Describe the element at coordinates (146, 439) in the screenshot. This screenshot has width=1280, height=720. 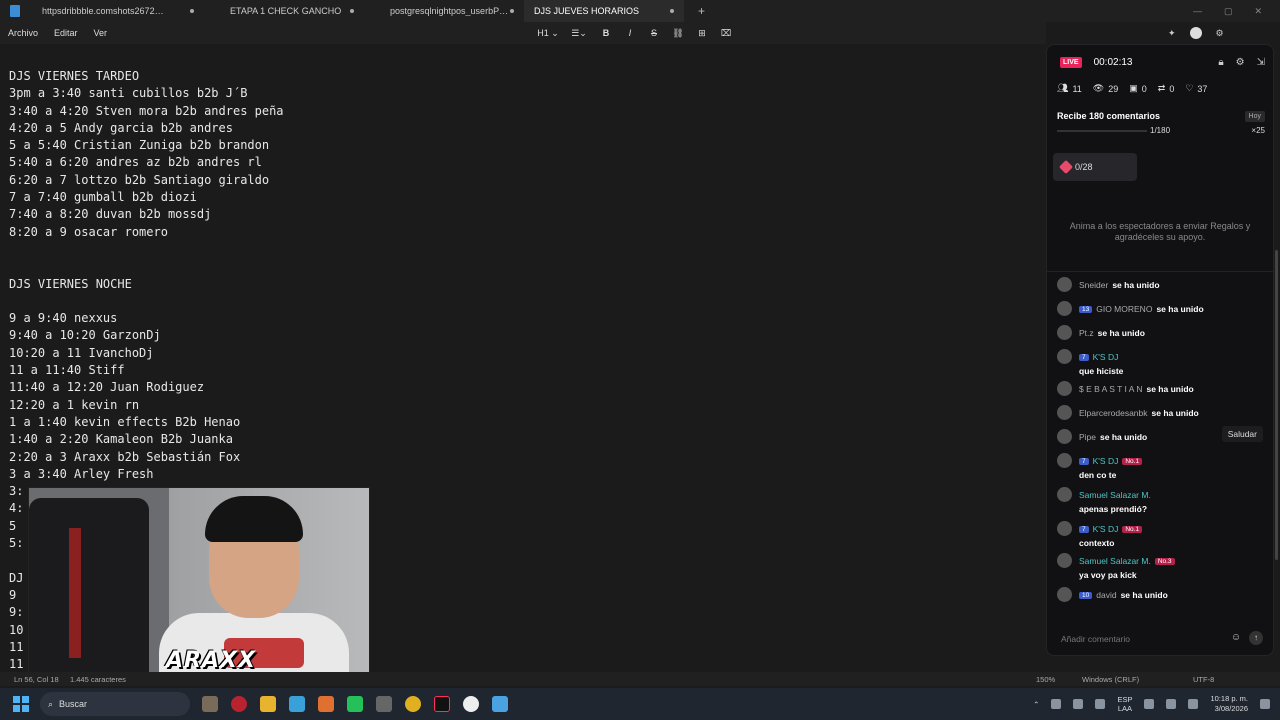
I see `editor-line: 1:40 a 2:20 Kamaleon B2b Juanka` at that location.